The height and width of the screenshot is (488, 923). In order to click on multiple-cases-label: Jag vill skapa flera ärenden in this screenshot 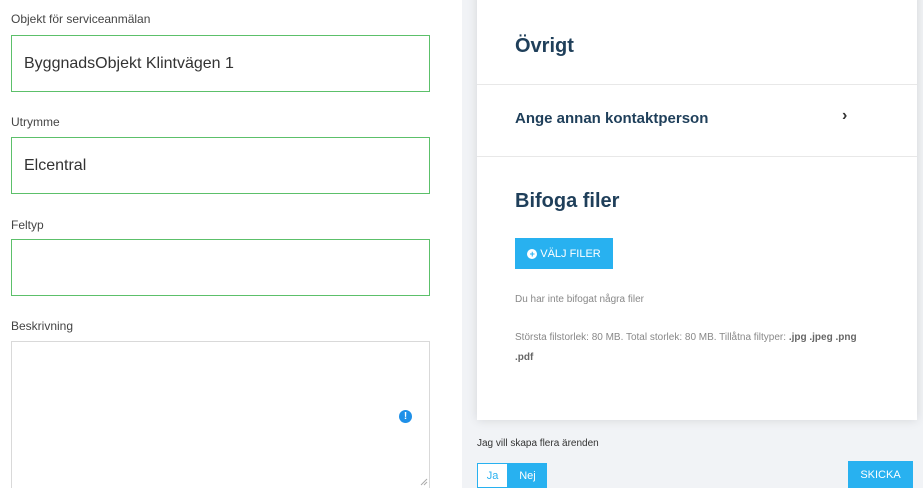, I will do `click(538, 443)`.